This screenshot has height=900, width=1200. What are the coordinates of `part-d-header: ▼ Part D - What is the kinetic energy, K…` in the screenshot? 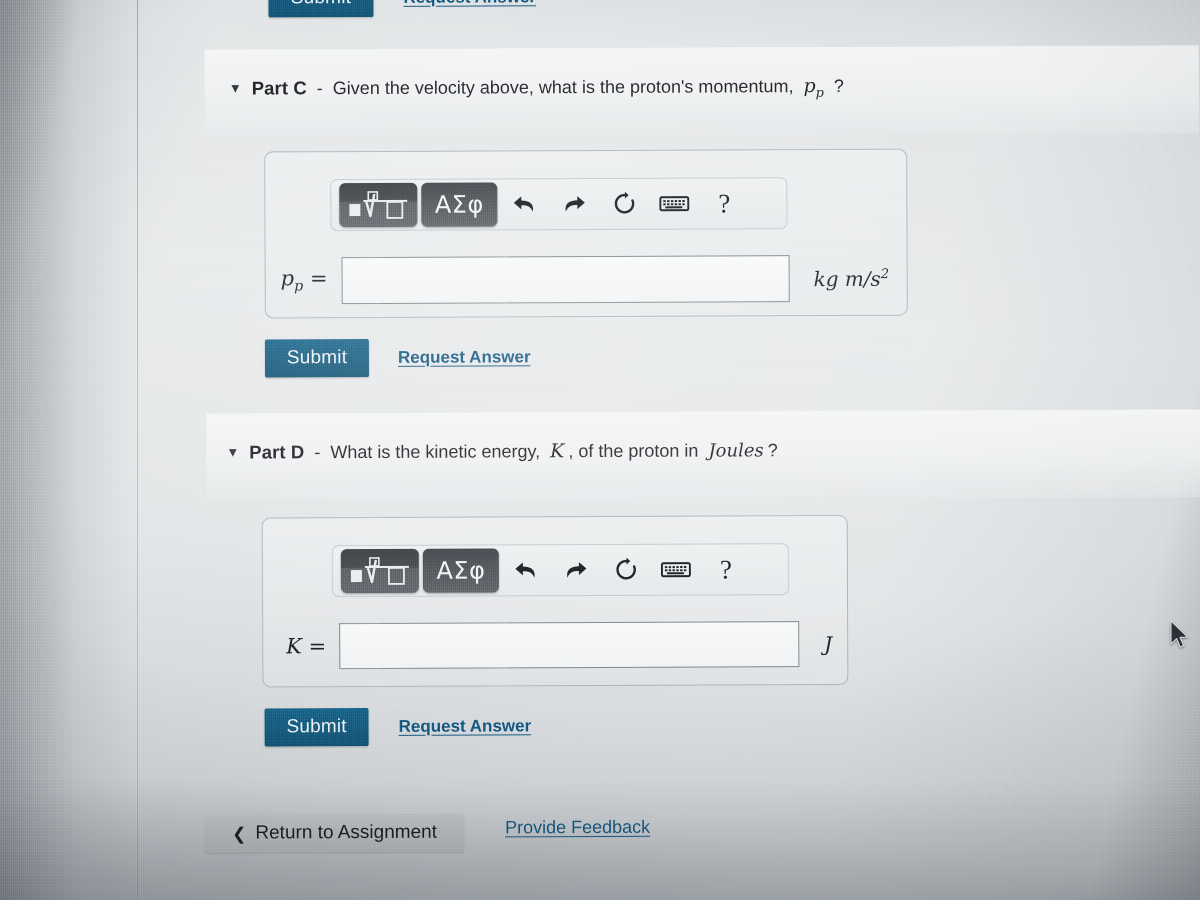 It's located at (501, 451).